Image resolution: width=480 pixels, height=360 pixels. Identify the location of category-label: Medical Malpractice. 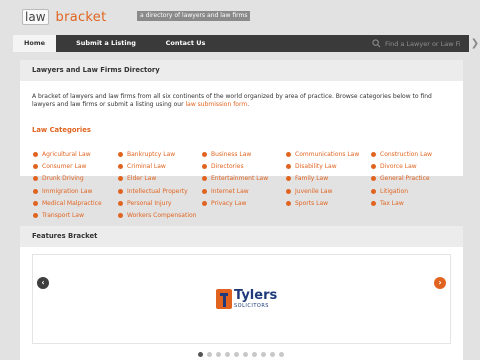
(72, 203).